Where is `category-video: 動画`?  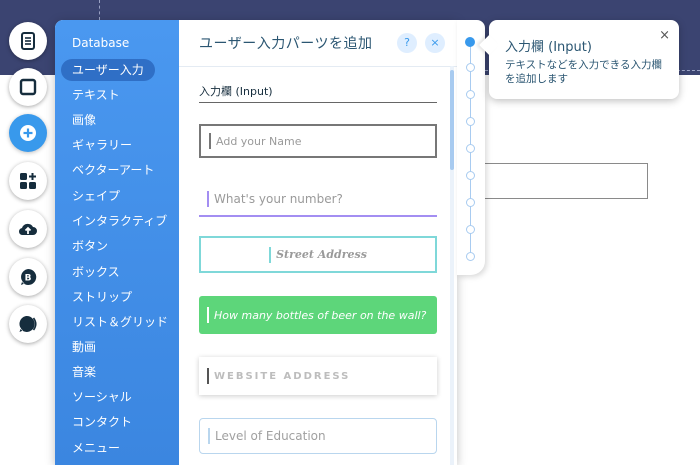
category-video: 動画 is located at coordinates (84, 347).